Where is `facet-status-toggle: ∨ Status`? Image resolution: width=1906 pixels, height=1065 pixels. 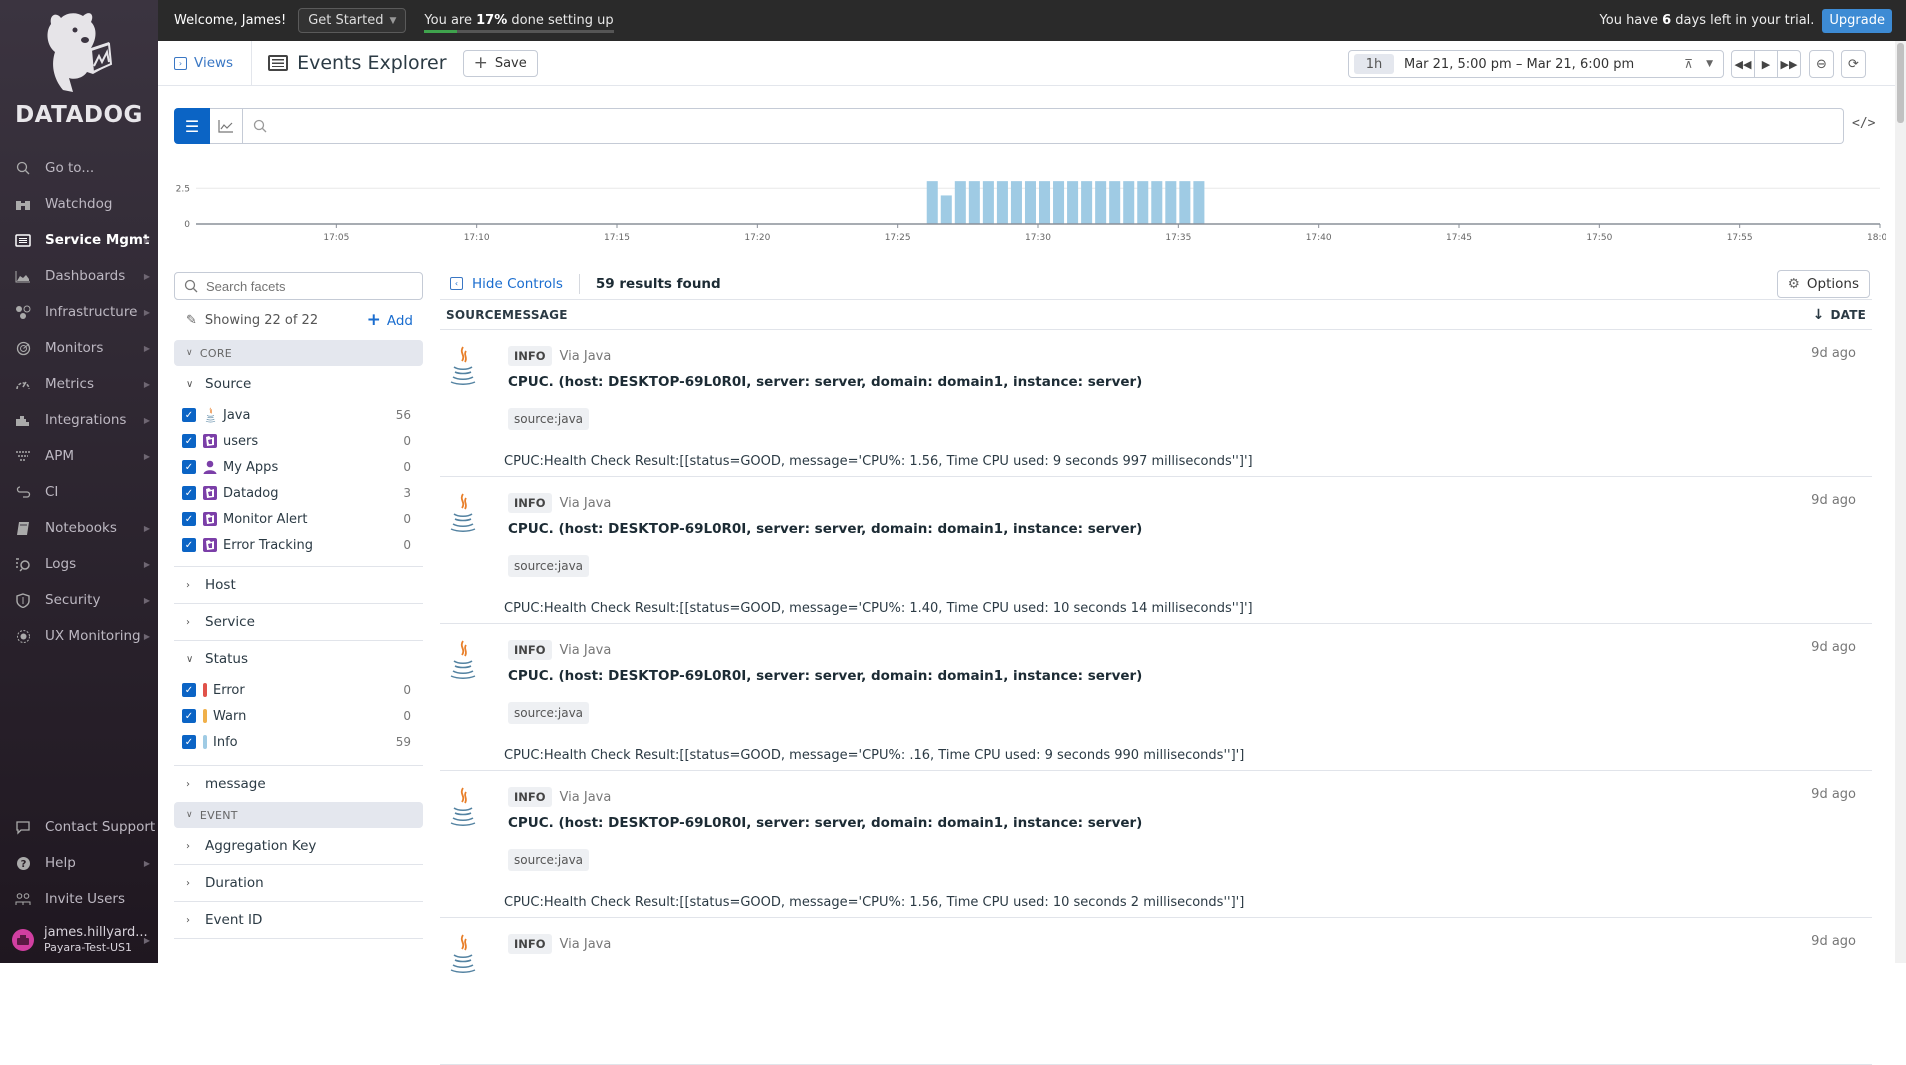
facet-status-toggle: ∨ Status is located at coordinates (298, 659).